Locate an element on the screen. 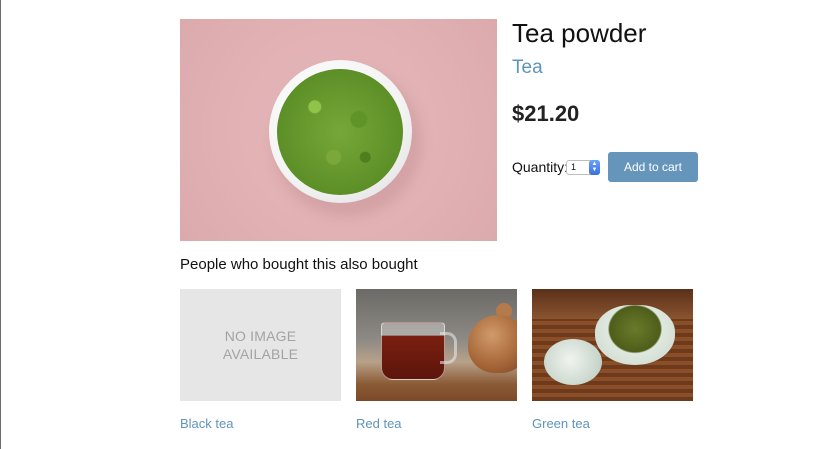 Image resolution: width=834 pixels, height=449 pixels. black-tea-image: NO IMAGE AVAILABLE is located at coordinates (260, 345).